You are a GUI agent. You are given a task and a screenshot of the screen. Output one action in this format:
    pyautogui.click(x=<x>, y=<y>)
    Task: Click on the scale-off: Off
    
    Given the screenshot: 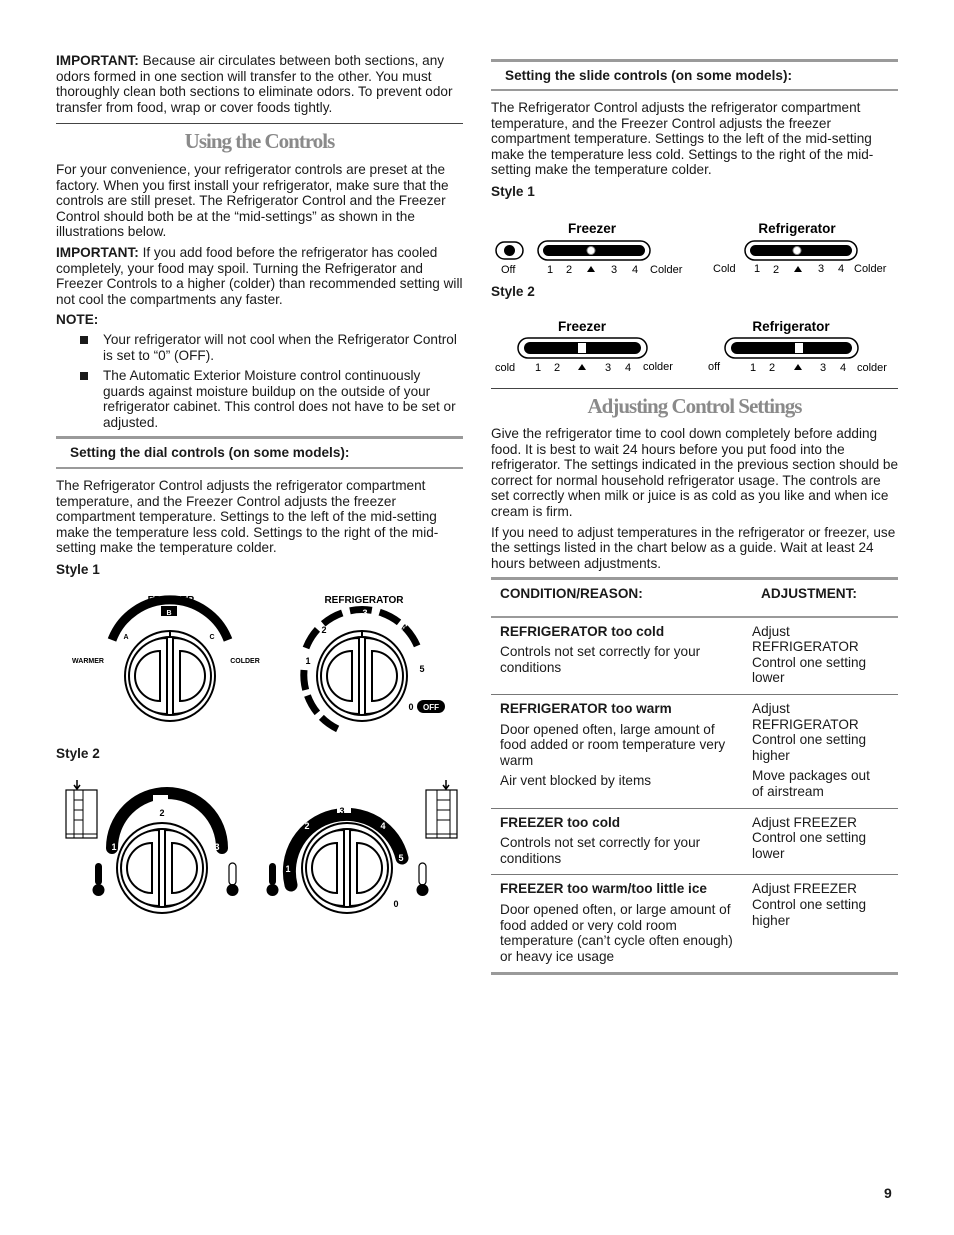 What is the action you would take?
    pyautogui.click(x=508, y=270)
    